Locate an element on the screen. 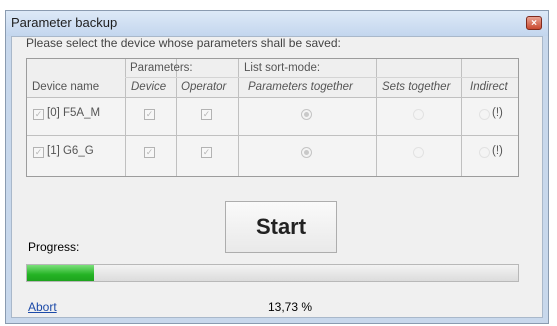 The width and height of the screenshot is (557, 326). column-header-device-name: Device name is located at coordinates (66, 87).